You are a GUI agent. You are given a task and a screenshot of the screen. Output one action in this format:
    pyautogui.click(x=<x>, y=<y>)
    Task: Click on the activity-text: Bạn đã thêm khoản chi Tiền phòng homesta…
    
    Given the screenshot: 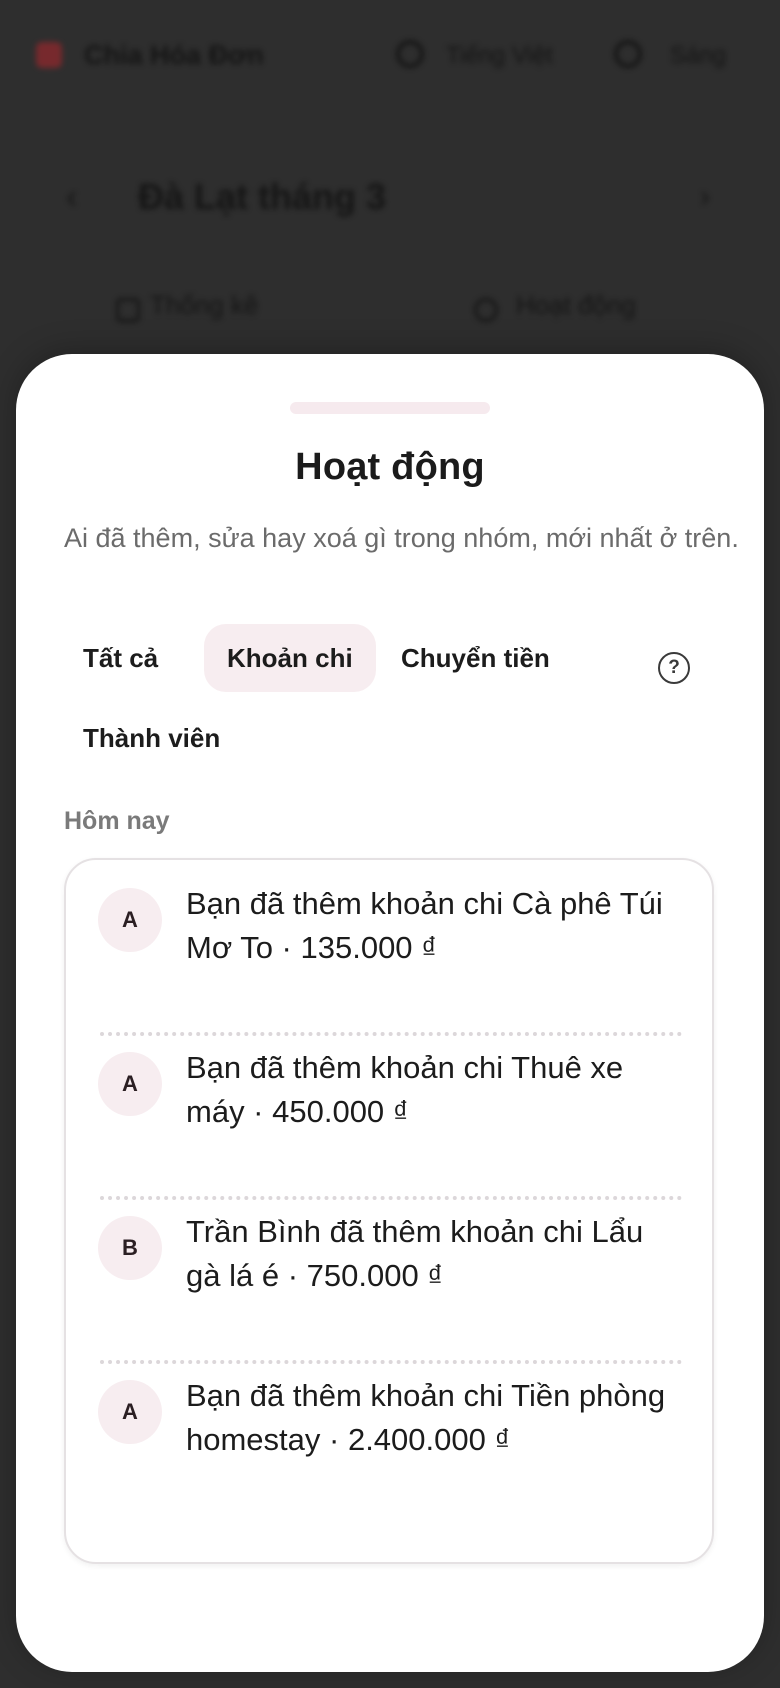 What is the action you would take?
    pyautogui.click(x=426, y=1417)
    